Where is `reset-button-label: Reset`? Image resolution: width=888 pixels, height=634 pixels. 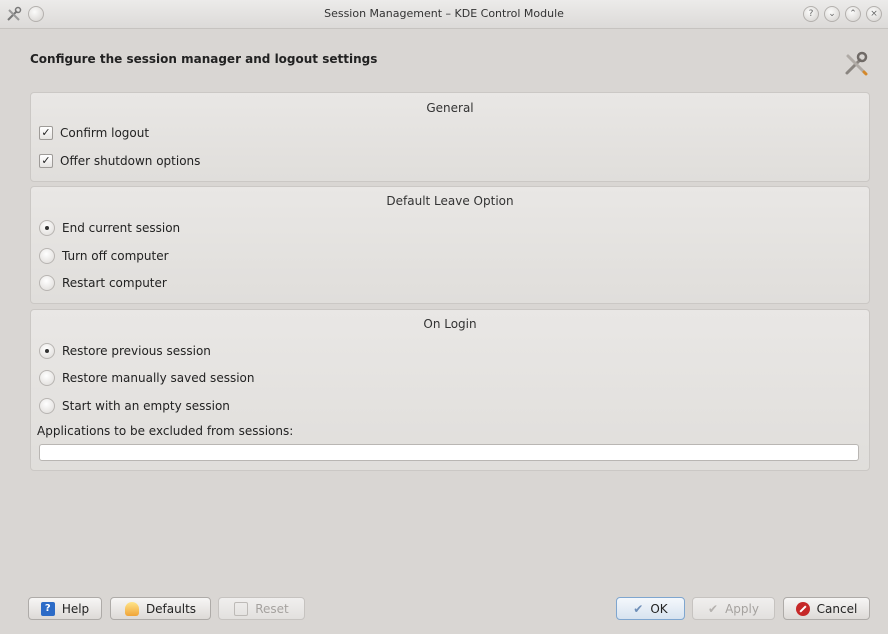 reset-button-label: Reset is located at coordinates (272, 608).